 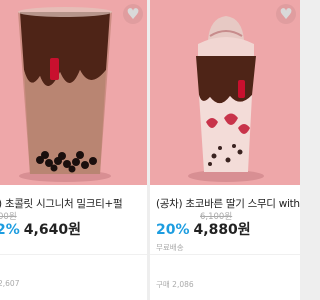 What do you see at coordinates (226, 99) in the screenshot?
I see `strawberry-smoothie-illustration` at bounding box center [226, 99].